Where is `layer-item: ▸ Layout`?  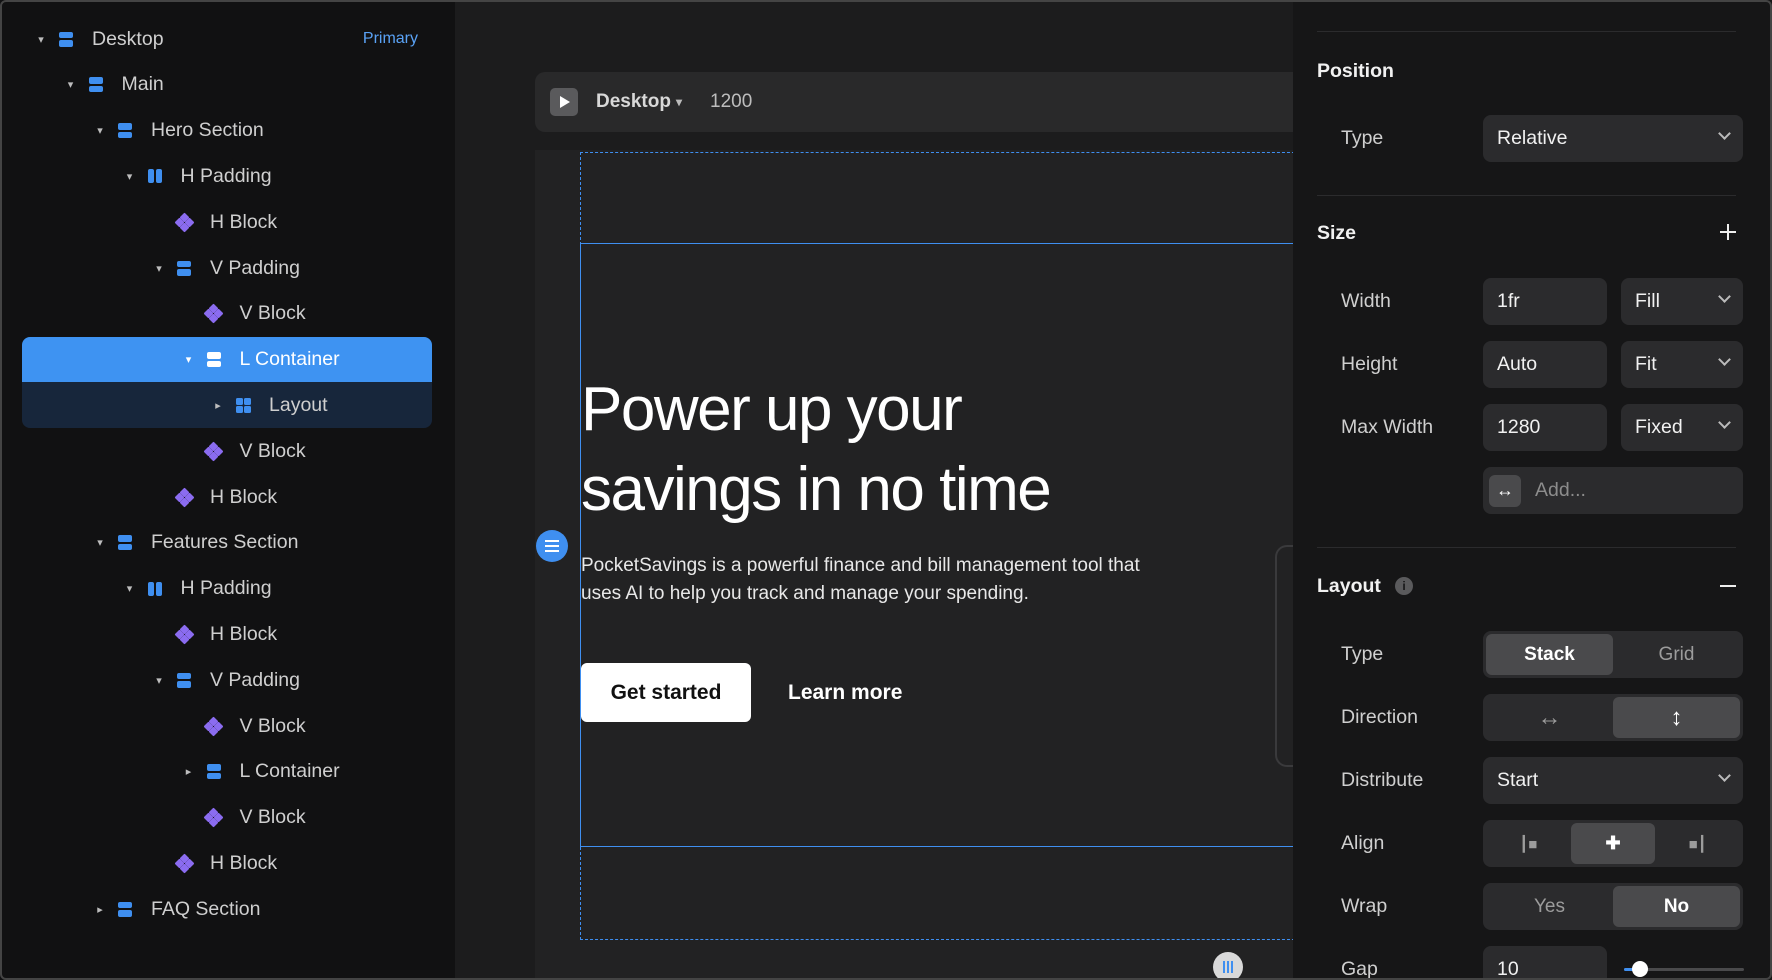
layer-item: ▸ Layout is located at coordinates (227, 405).